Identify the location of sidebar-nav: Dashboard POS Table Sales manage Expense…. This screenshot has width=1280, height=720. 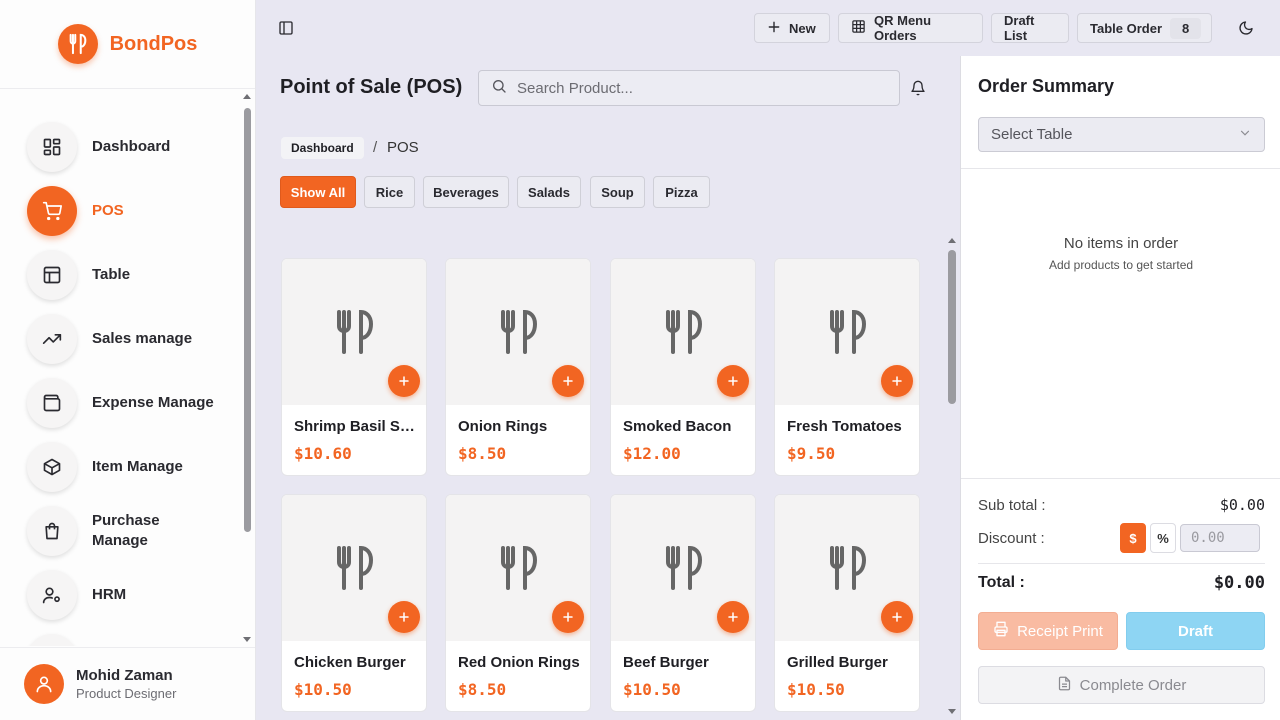
(120, 372).